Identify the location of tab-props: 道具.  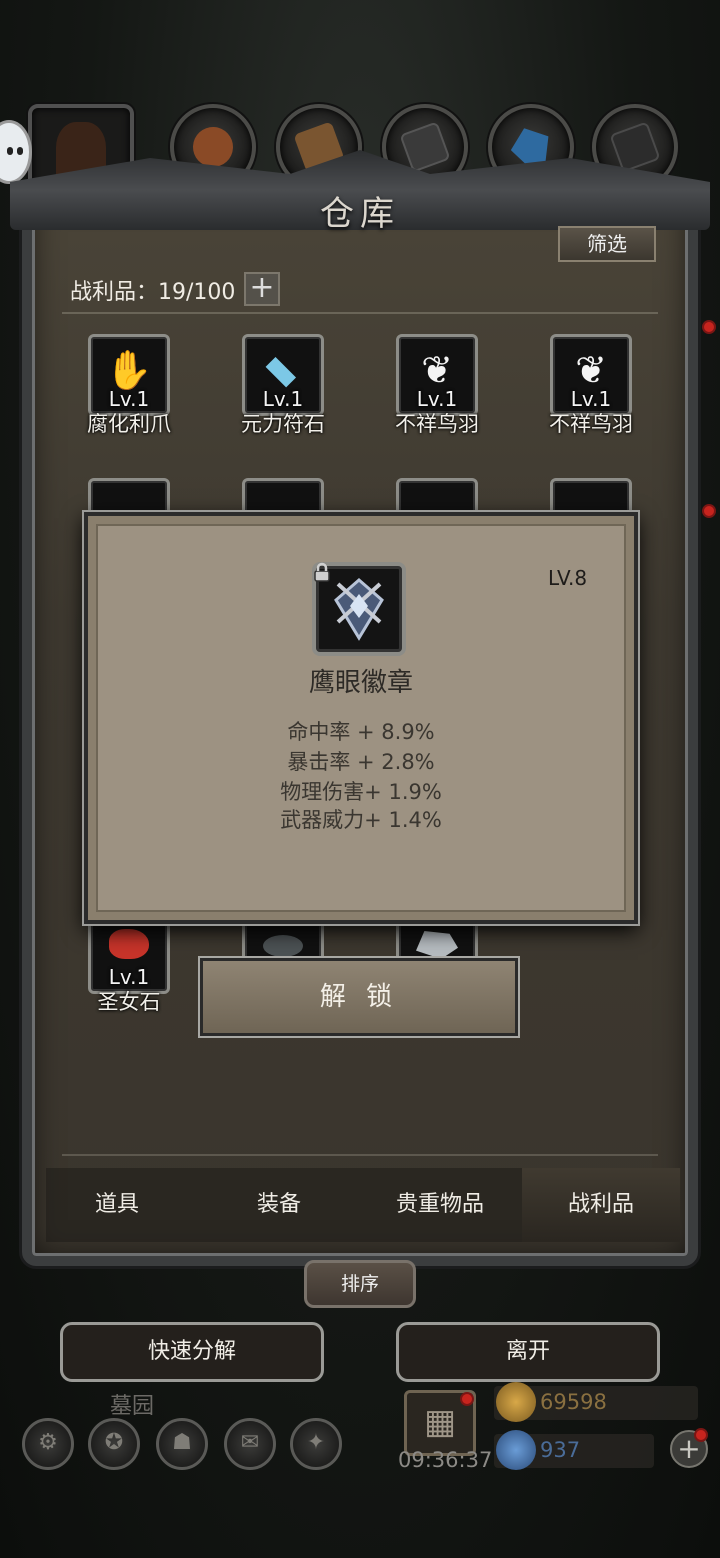
(117, 1205).